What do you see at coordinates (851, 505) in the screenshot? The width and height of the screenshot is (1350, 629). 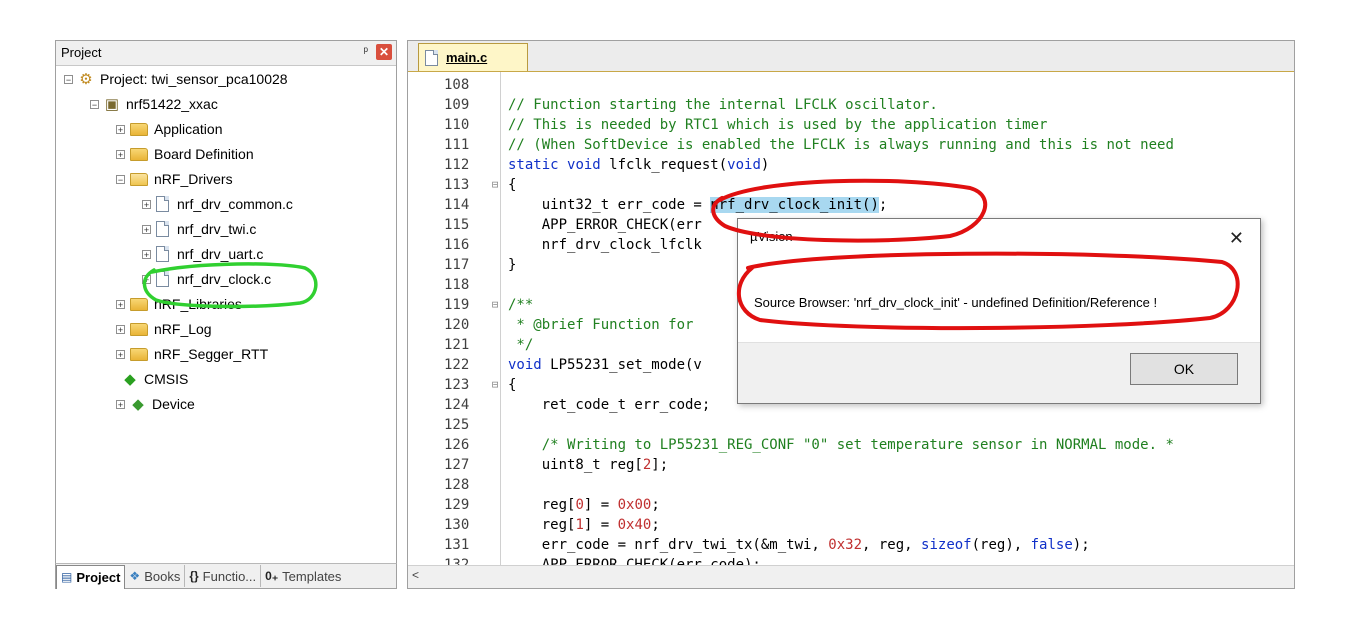 I see `code-line: 129 reg[0] = 0x00;` at bounding box center [851, 505].